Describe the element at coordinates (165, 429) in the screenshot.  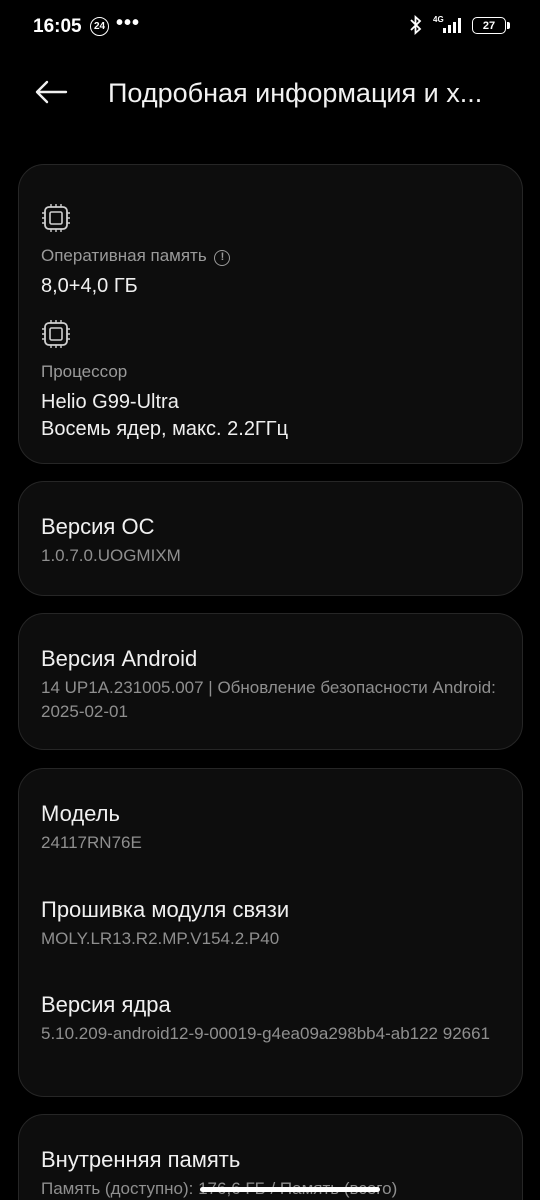
I see `cpu-cores-value: Восемь ядер, макс. 2.2ГГц` at that location.